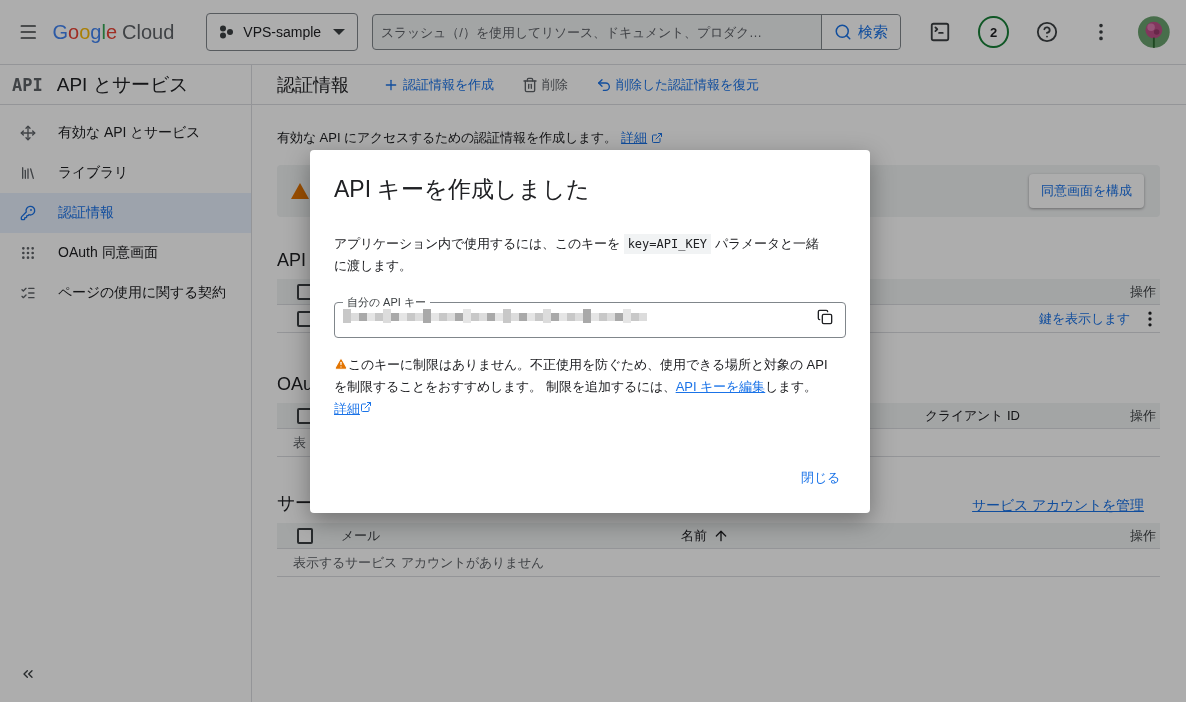  Describe the element at coordinates (125, 173) in the screenshot. I see `sidebar-item: ライブラリ` at that location.